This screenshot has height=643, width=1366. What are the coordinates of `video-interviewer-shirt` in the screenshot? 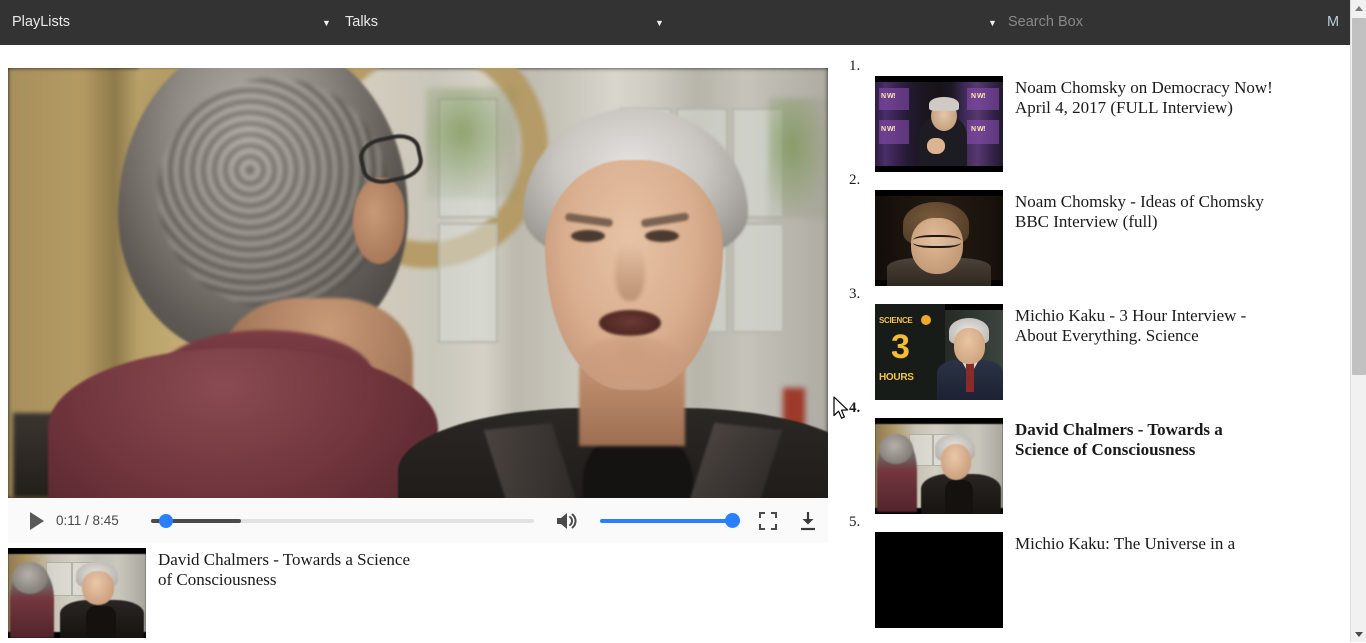 It's located at (243, 423).